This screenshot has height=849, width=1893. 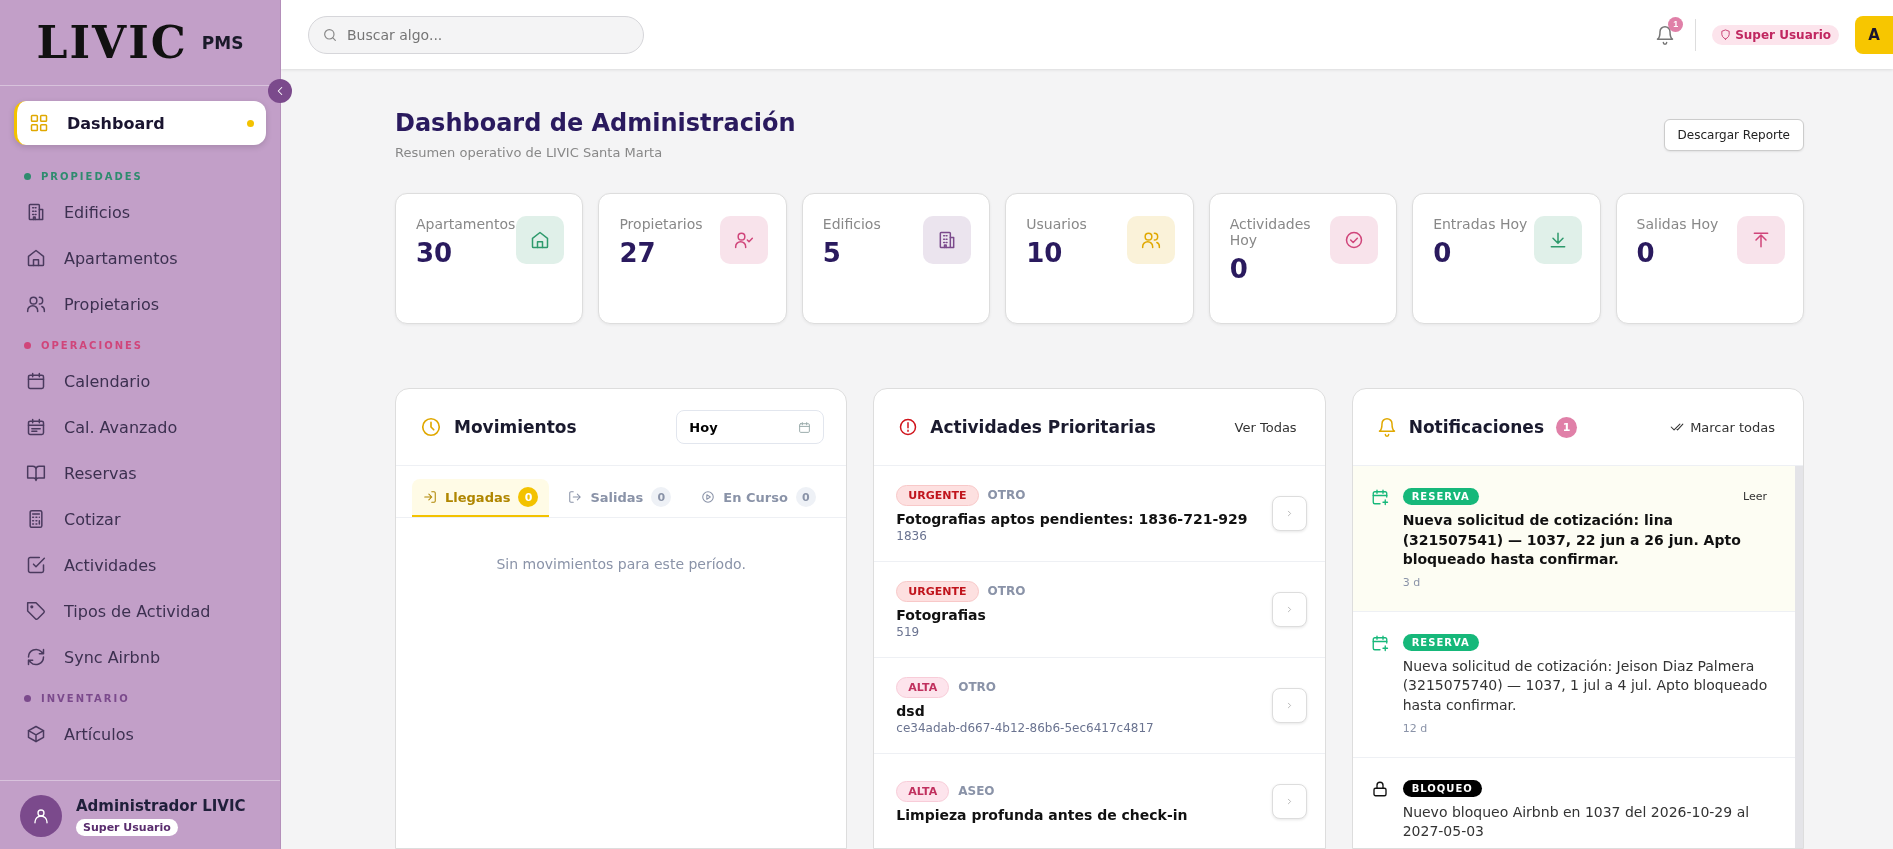 What do you see at coordinates (140, 473) in the screenshot?
I see `nav-item: Reservas` at bounding box center [140, 473].